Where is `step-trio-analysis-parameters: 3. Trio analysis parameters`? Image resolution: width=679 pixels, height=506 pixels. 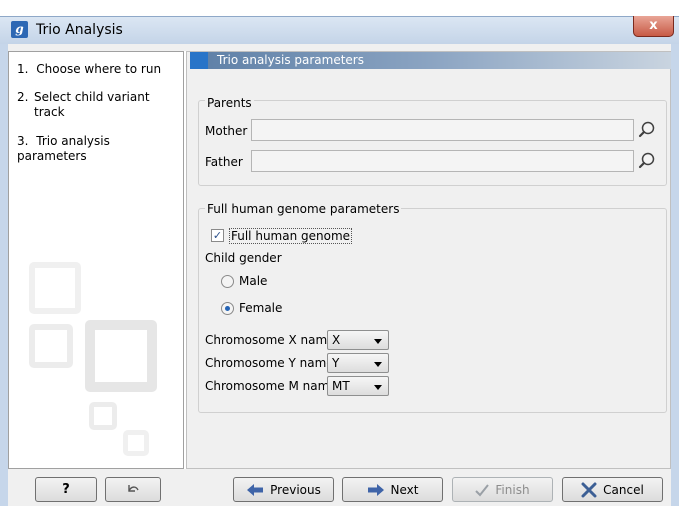
step-trio-analysis-parameters: 3. Trio analysis parameters is located at coordinates (100, 149).